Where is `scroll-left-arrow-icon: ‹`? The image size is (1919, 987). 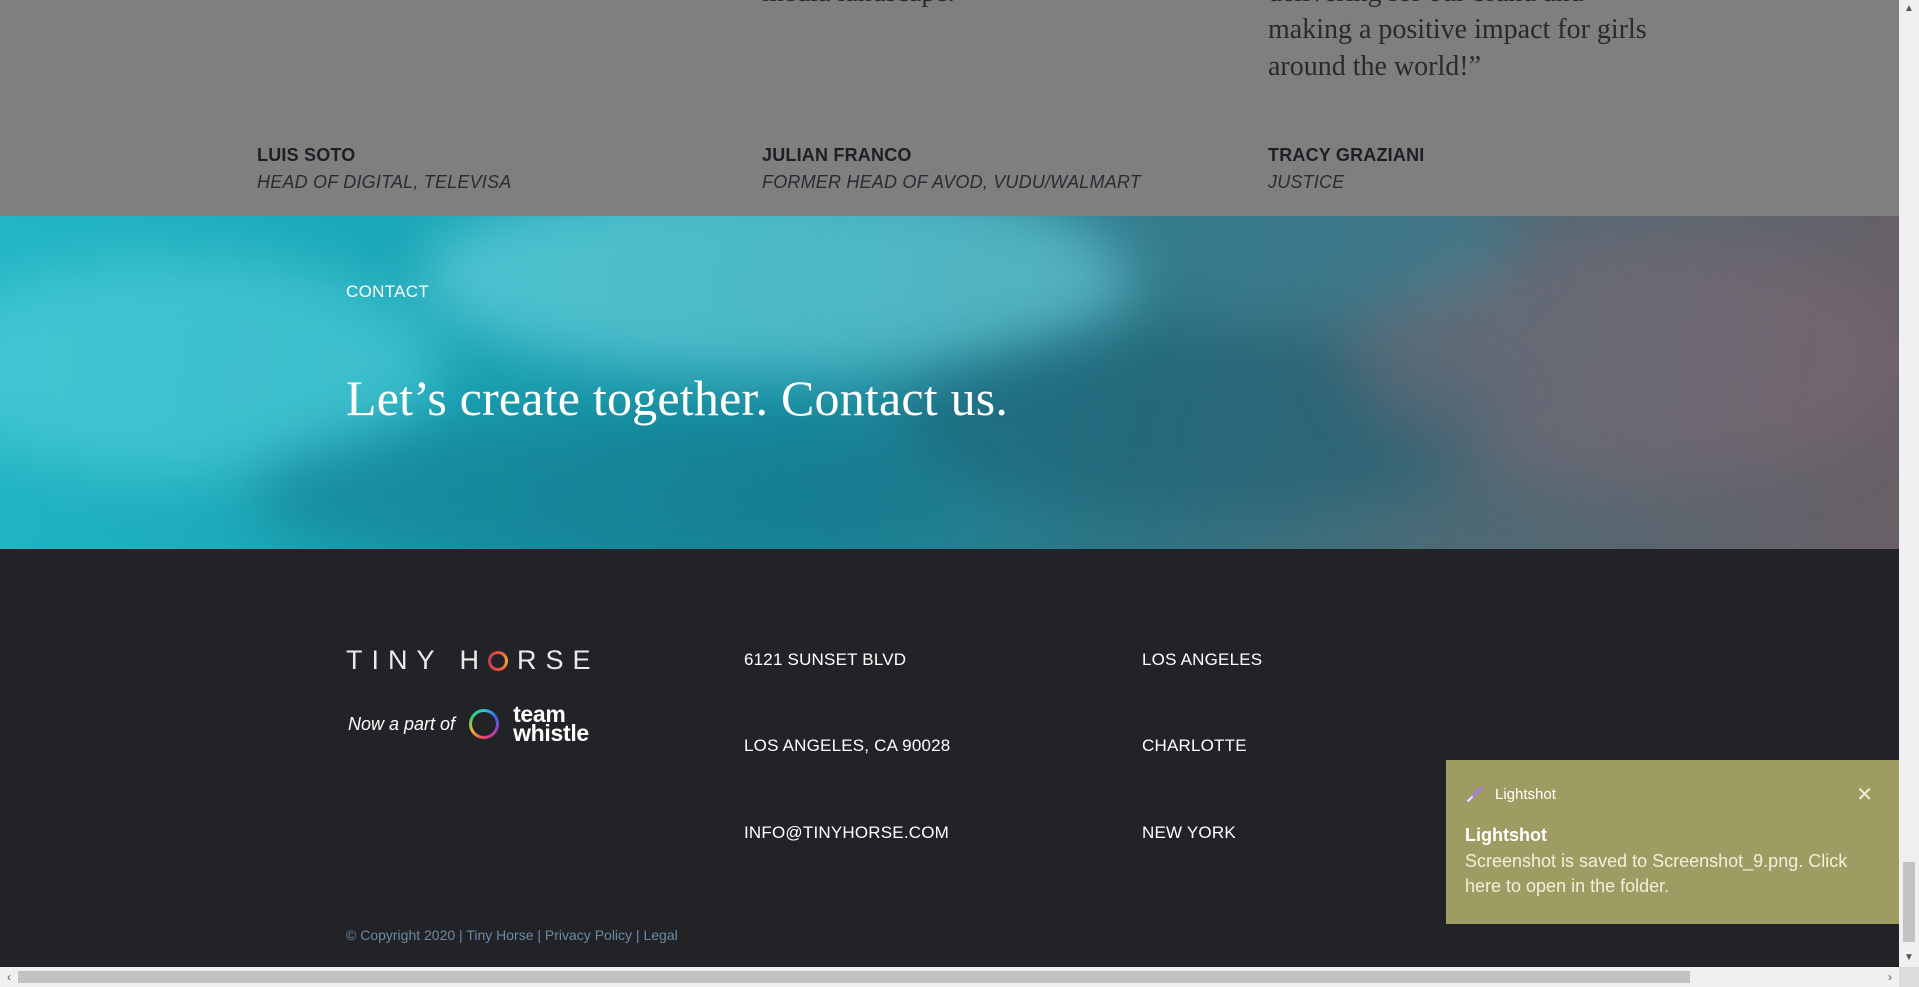
scroll-left-arrow-icon: ‹ is located at coordinates (9, 977).